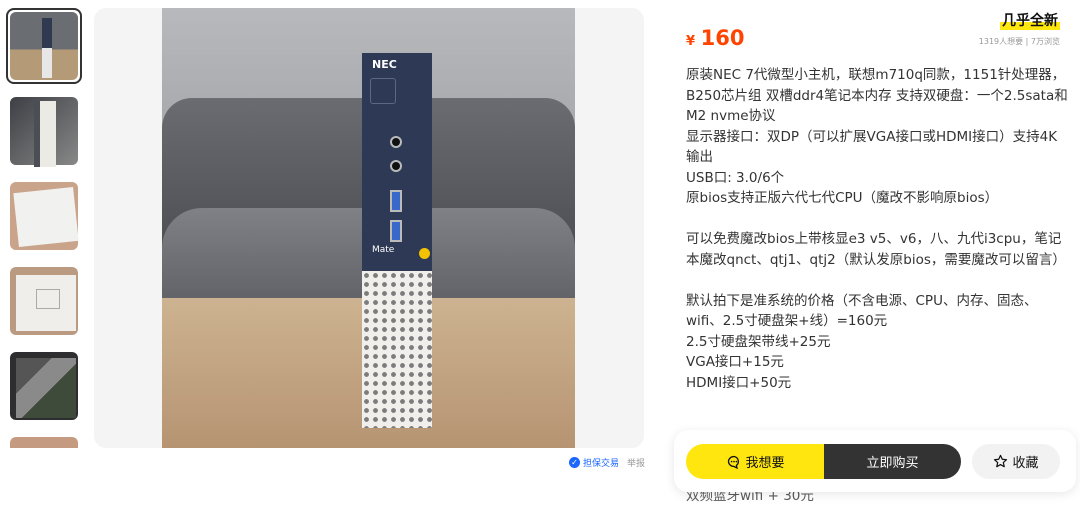 The image size is (1080, 505). Describe the element at coordinates (1019, 41) in the screenshot. I see `want-view-stats: 1319人想要 | 7万浏览` at that location.